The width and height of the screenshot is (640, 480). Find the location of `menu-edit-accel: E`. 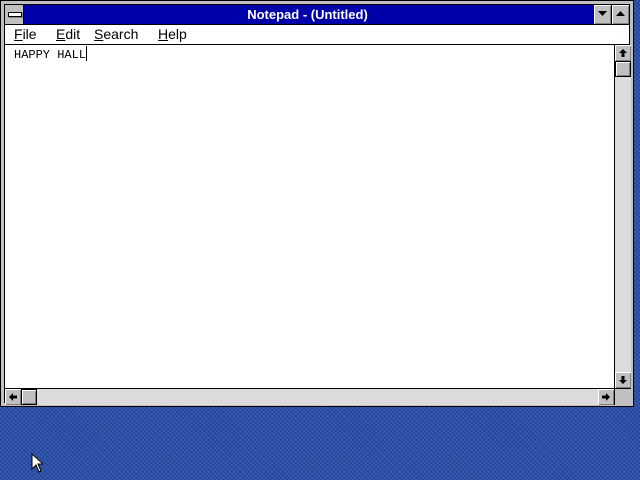

menu-edit-accel: E is located at coordinates (61, 34).